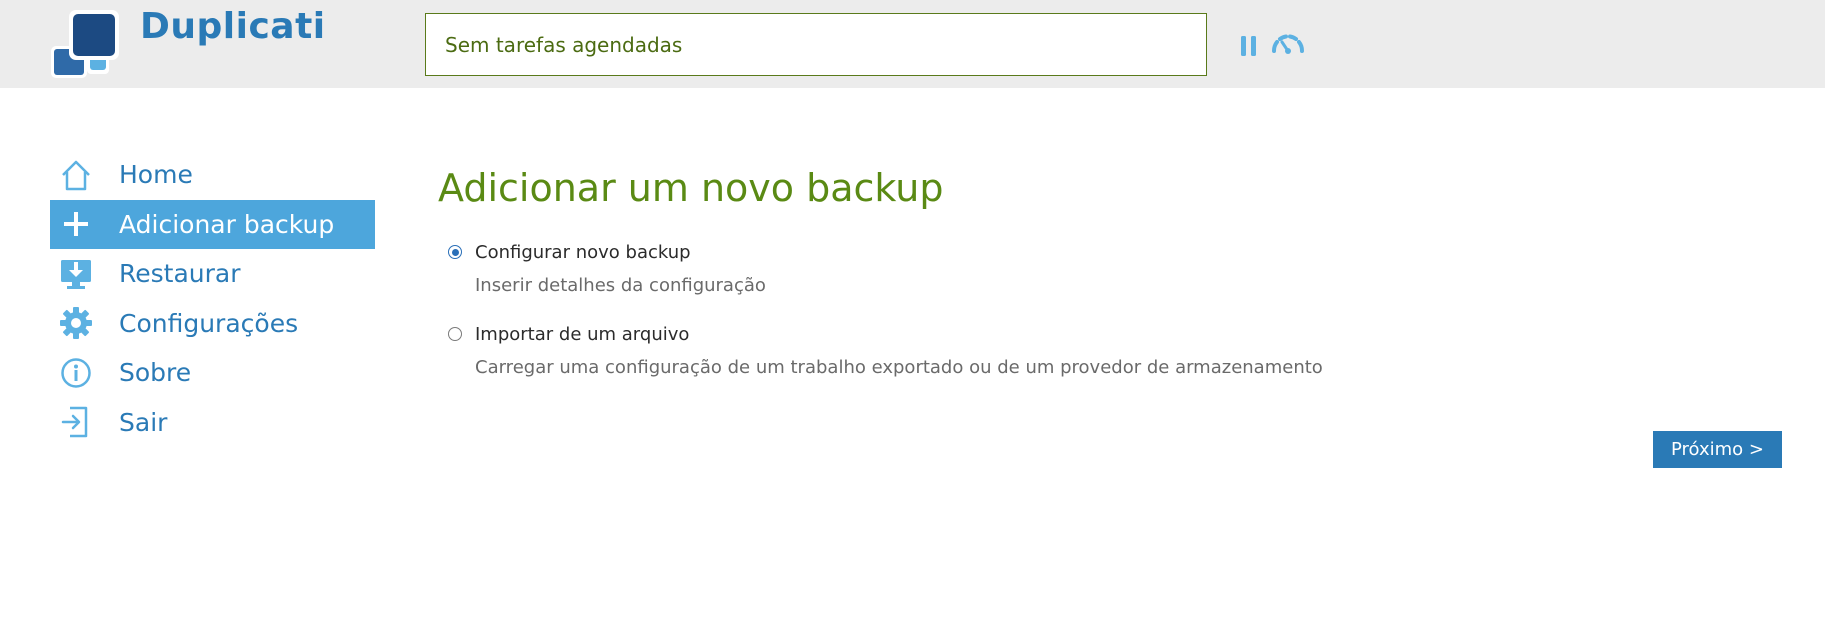 The image size is (1825, 633). What do you see at coordinates (76, 323) in the screenshot?
I see `gear-icon` at bounding box center [76, 323].